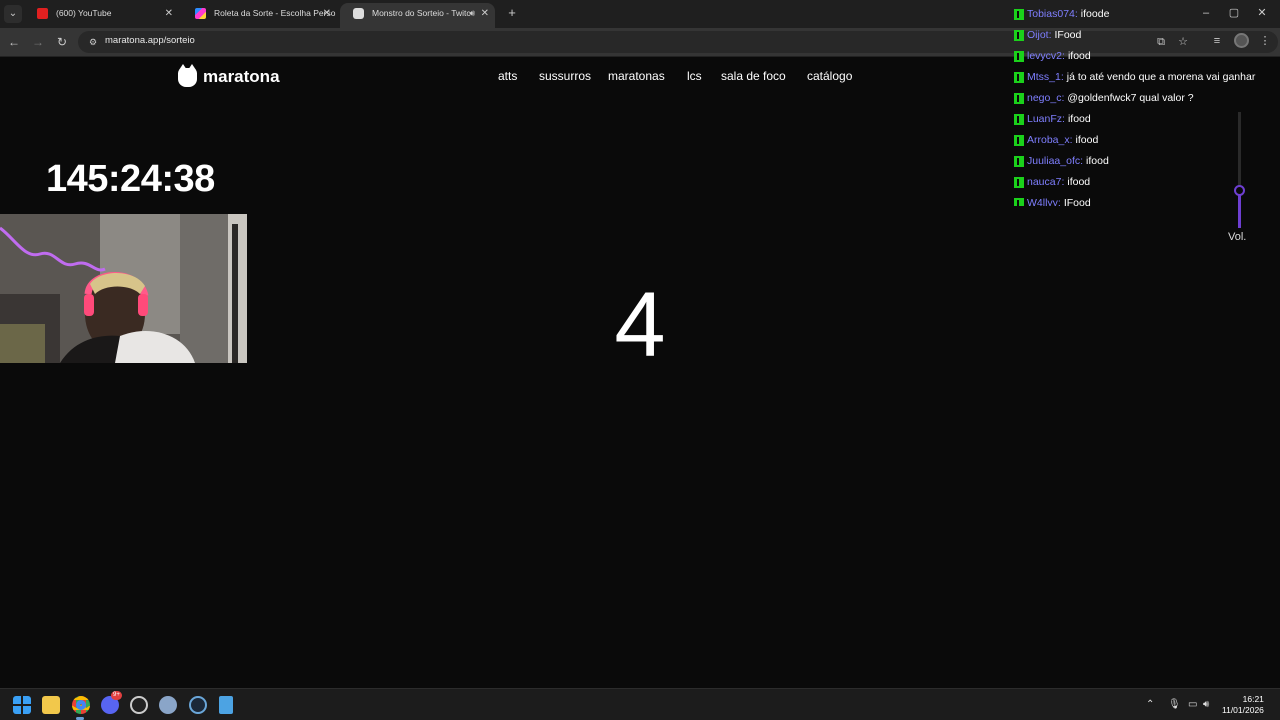 The height and width of the screenshot is (720, 1280). I want to click on volume-label: Vol., so click(1237, 237).